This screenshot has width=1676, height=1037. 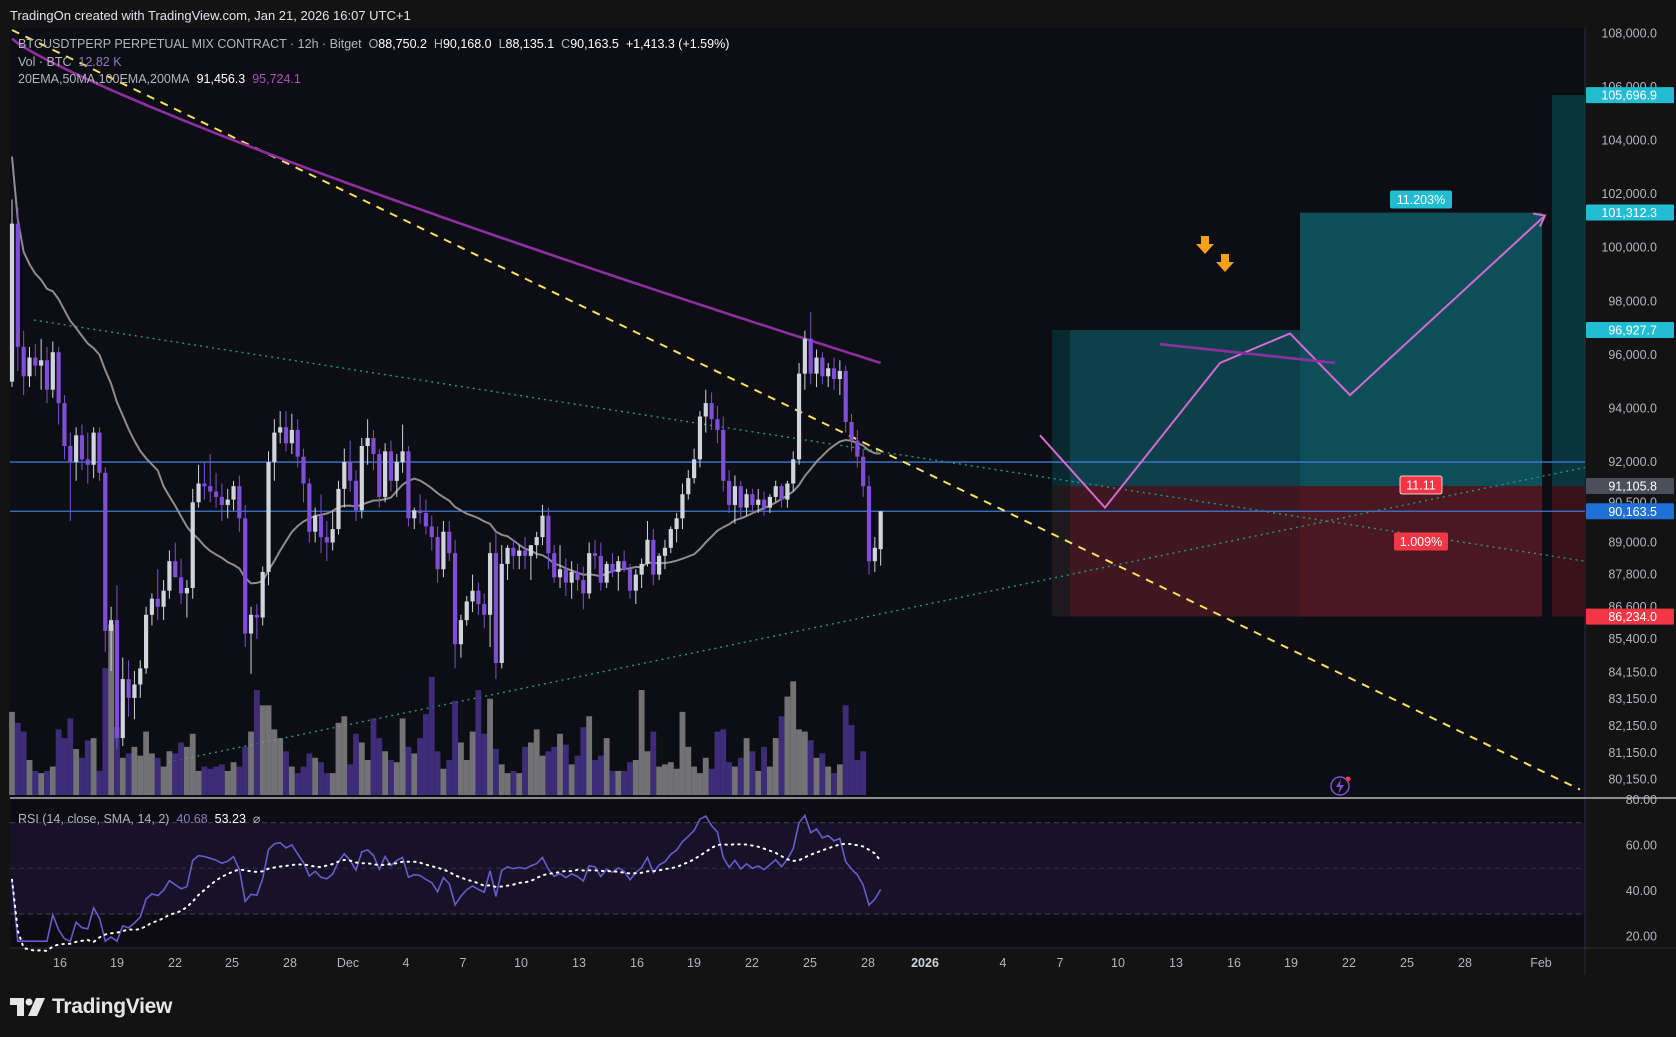 I want to click on time-tick-label: 25, so click(x=232, y=963).